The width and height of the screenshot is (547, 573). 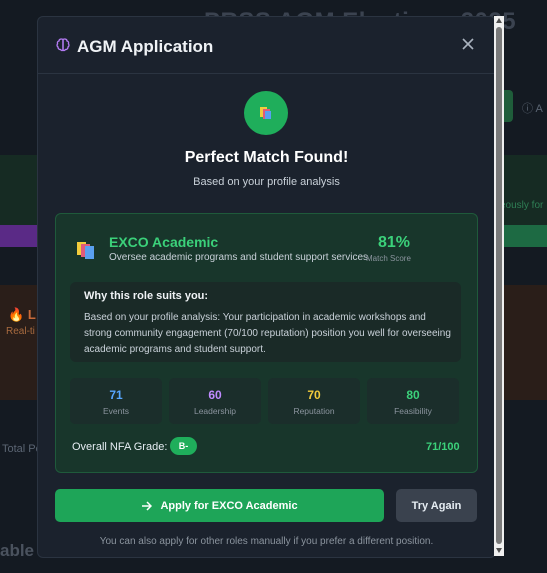 I want to click on stat-value: 71, so click(x=116, y=395).